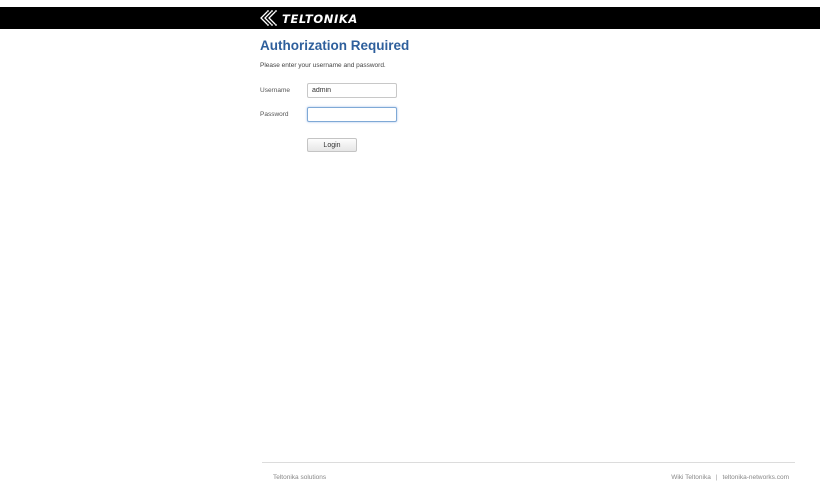 The image size is (820, 481). I want to click on footer-links: Wiki Teltonika | teltonika-networks.com, so click(730, 477).